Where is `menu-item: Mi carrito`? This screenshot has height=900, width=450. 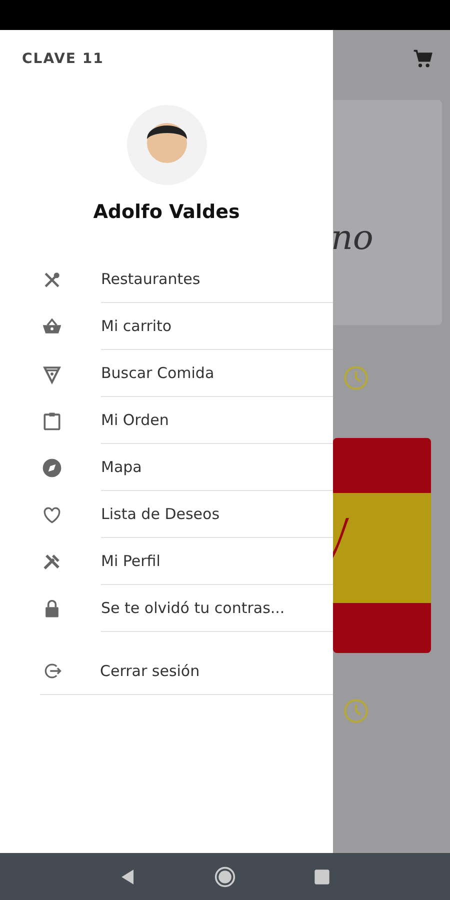 menu-item: Mi carrito is located at coordinates (166, 326).